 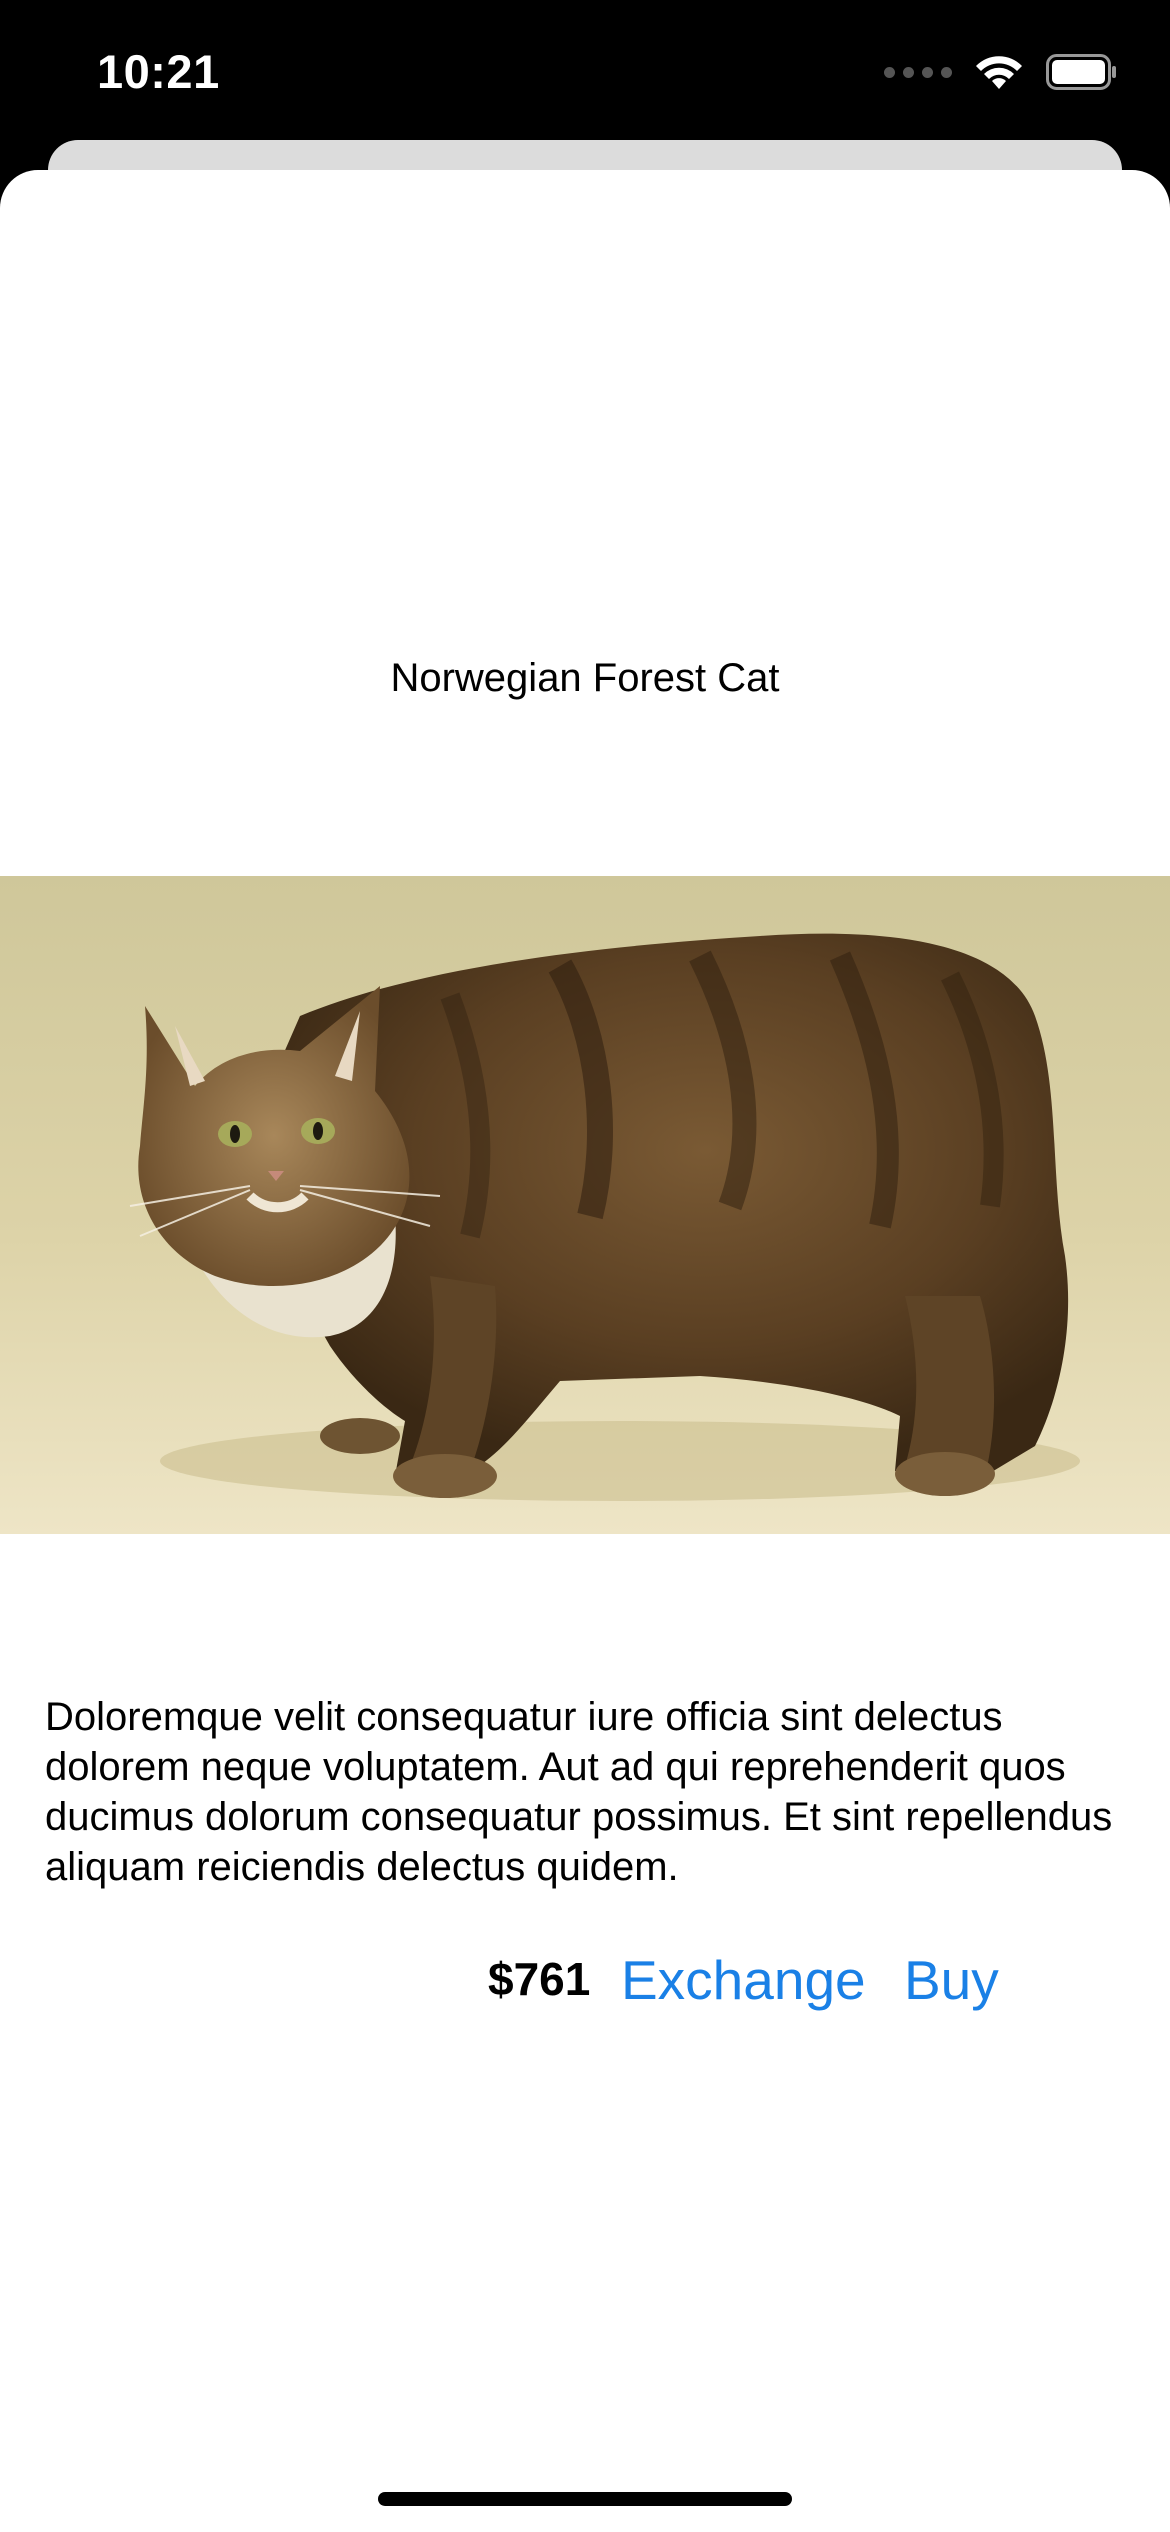 I want to click on home-indicator, so click(x=585, y=2499).